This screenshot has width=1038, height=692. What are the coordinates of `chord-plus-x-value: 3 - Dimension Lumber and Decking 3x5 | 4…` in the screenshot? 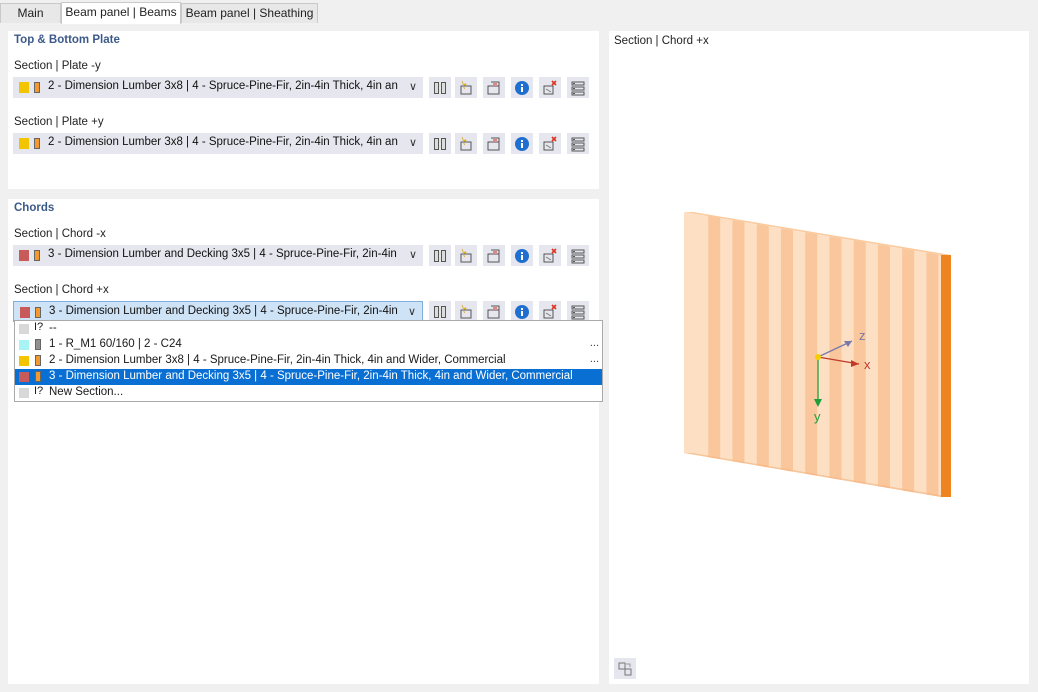 It's located at (224, 311).